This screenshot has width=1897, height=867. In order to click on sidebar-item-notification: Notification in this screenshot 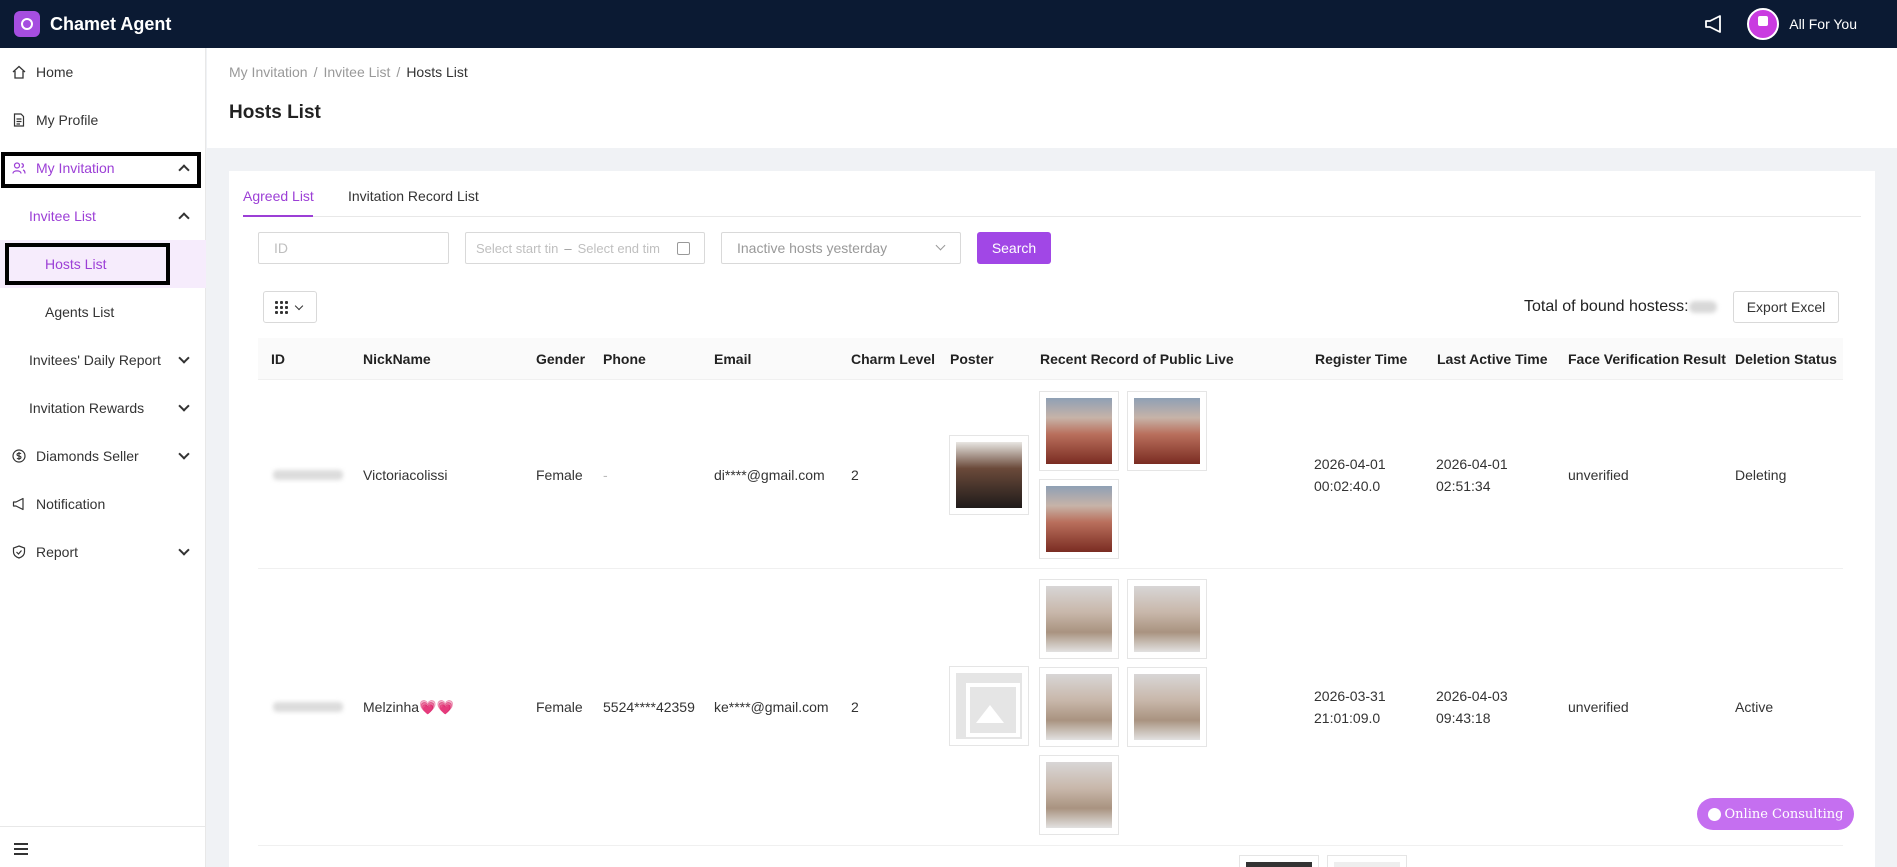, I will do `click(103, 504)`.